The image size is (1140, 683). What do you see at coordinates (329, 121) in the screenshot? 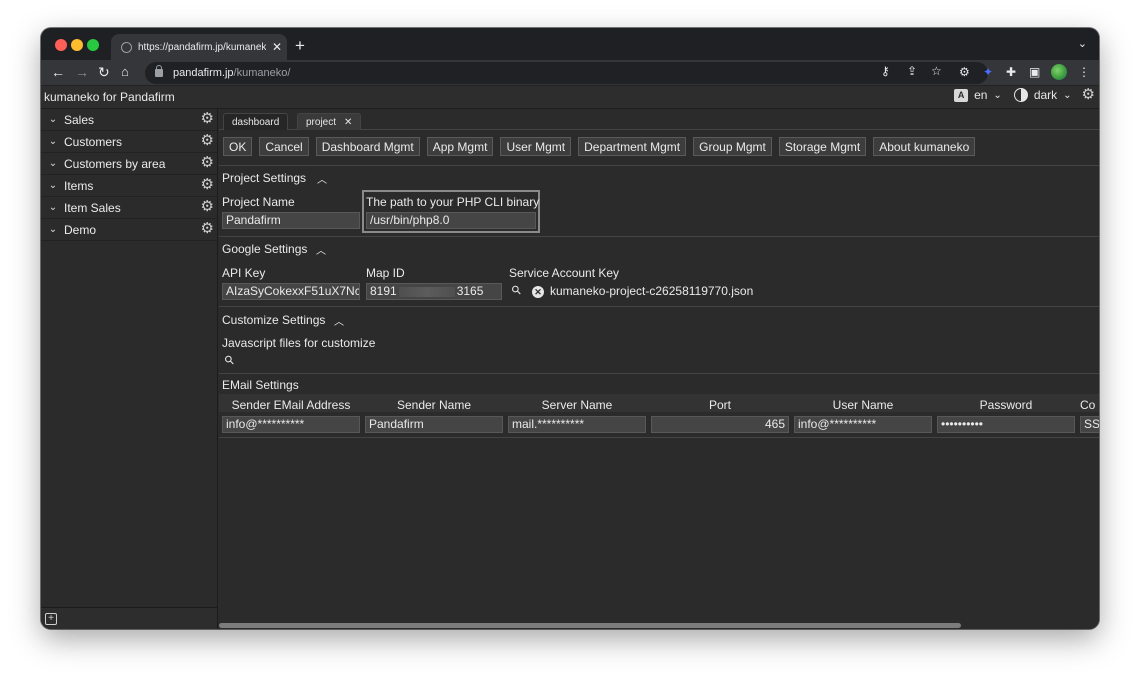
I see `tab-project: project ✕` at bounding box center [329, 121].